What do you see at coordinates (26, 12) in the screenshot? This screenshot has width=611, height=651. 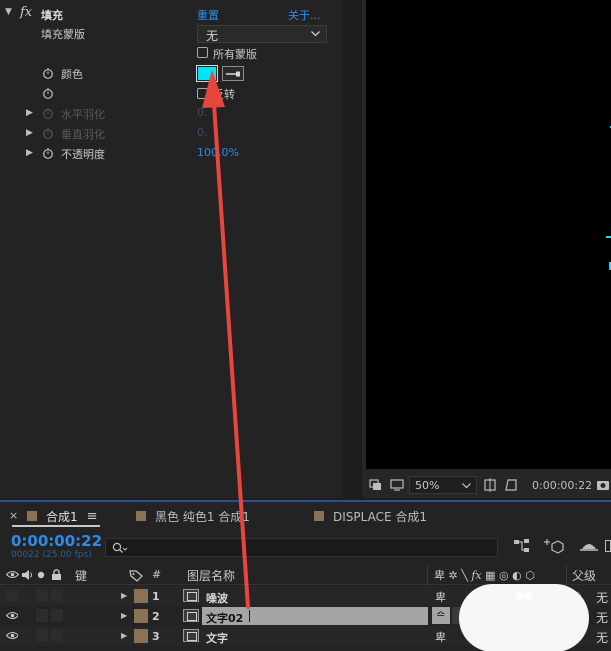 I see `fx-icon: fx` at bounding box center [26, 12].